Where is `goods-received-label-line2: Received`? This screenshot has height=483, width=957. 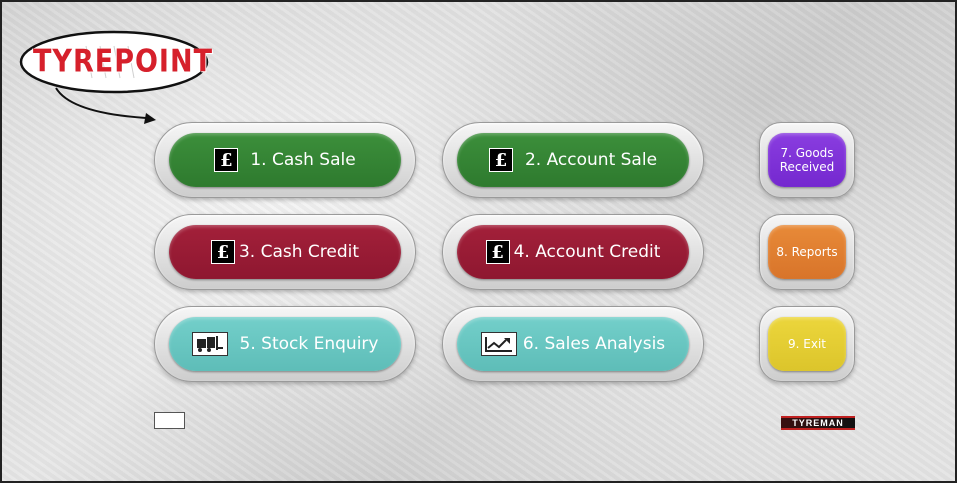 goods-received-label-line2: Received is located at coordinates (807, 167).